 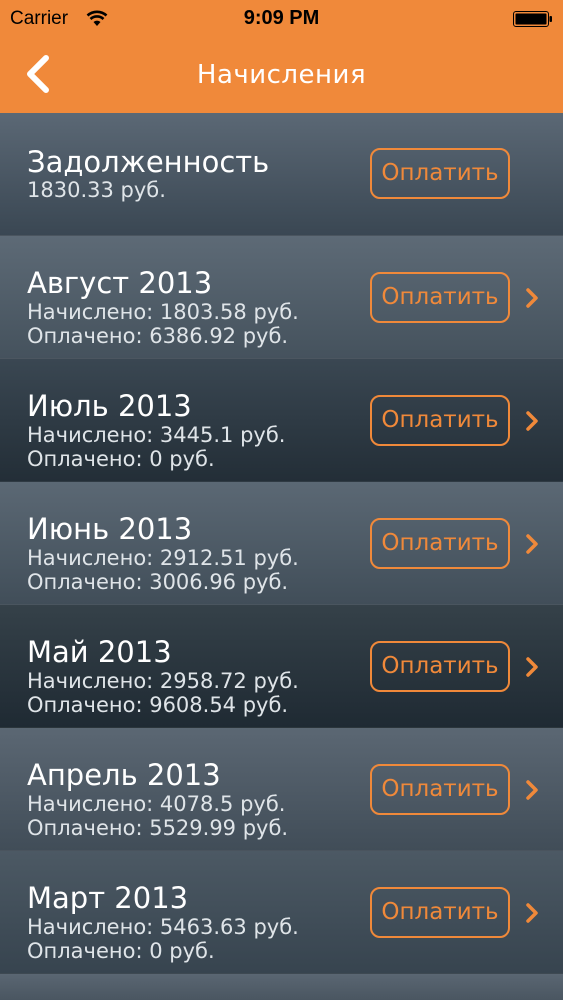 I want to click on status-time: 9:09 PM, so click(x=281, y=18).